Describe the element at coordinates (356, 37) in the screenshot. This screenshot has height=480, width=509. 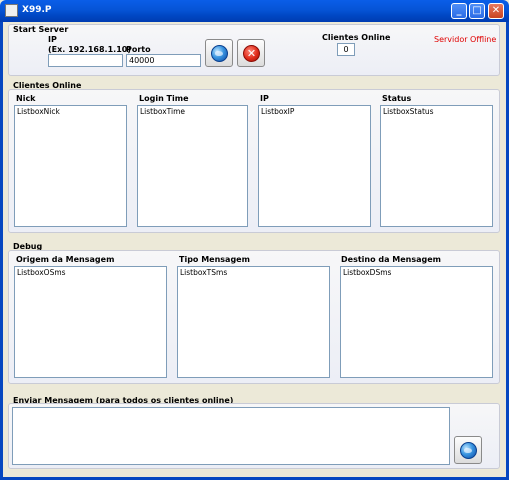
I see `clients-online-count-label: Clientes Online` at that location.